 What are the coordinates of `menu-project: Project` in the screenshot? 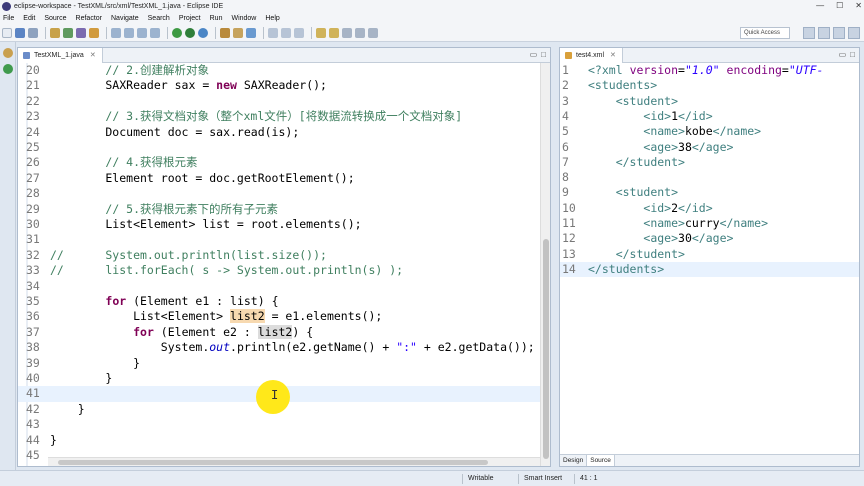 It's located at (190, 18).